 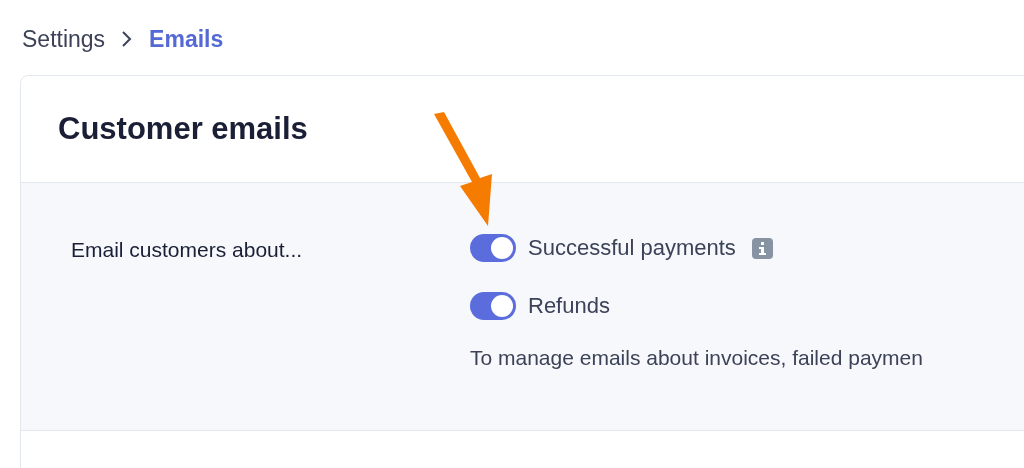 I want to click on breadcrumb-link: Emails, so click(x=186, y=39).